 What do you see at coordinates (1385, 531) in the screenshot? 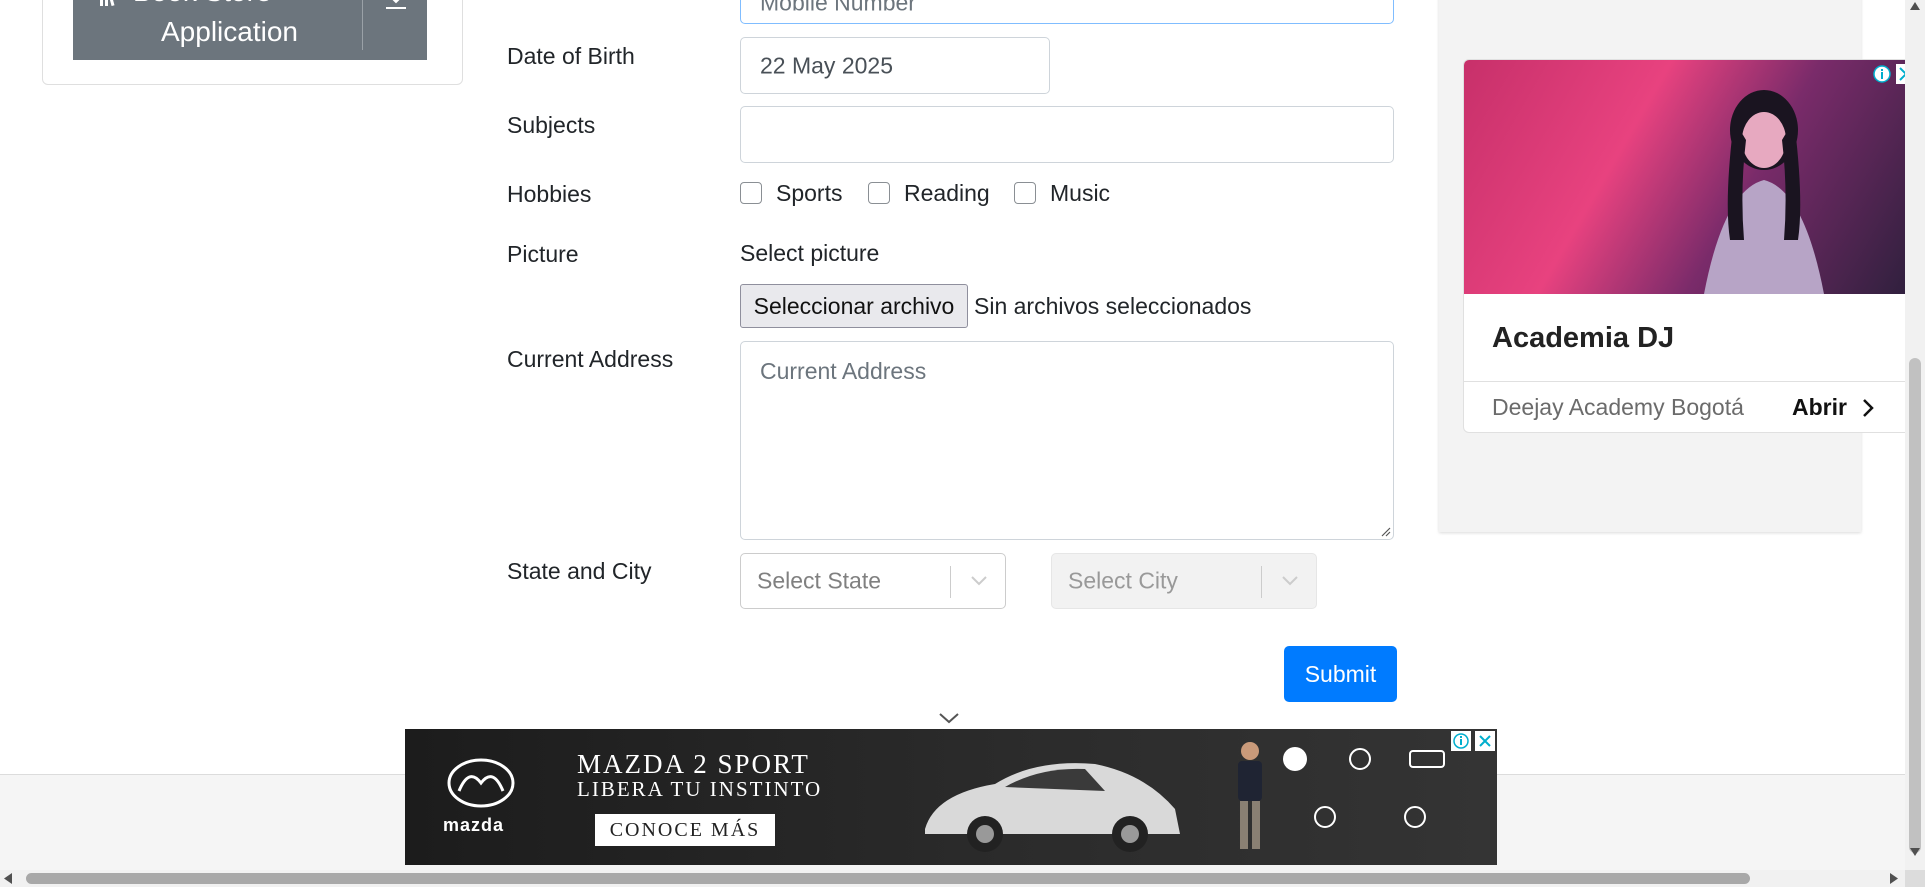
I see `resize-grip-icon` at bounding box center [1385, 531].